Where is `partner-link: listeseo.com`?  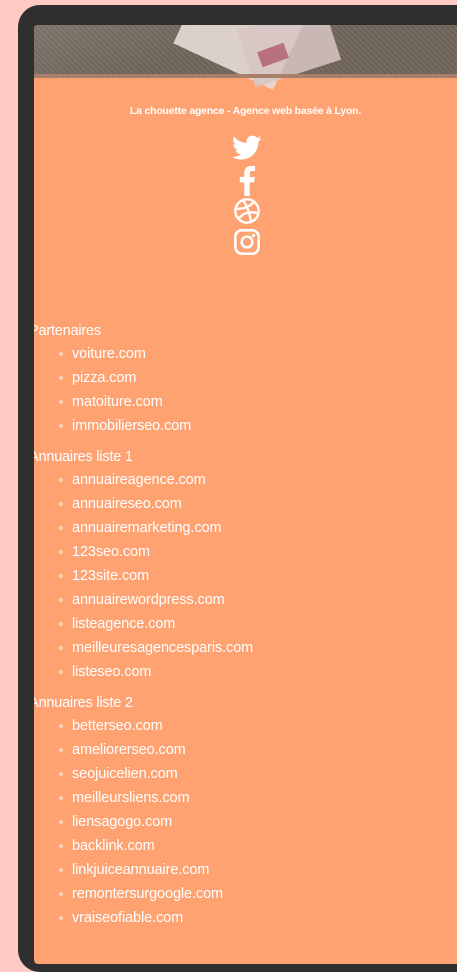 partner-link: listeseo.com is located at coordinates (111, 672).